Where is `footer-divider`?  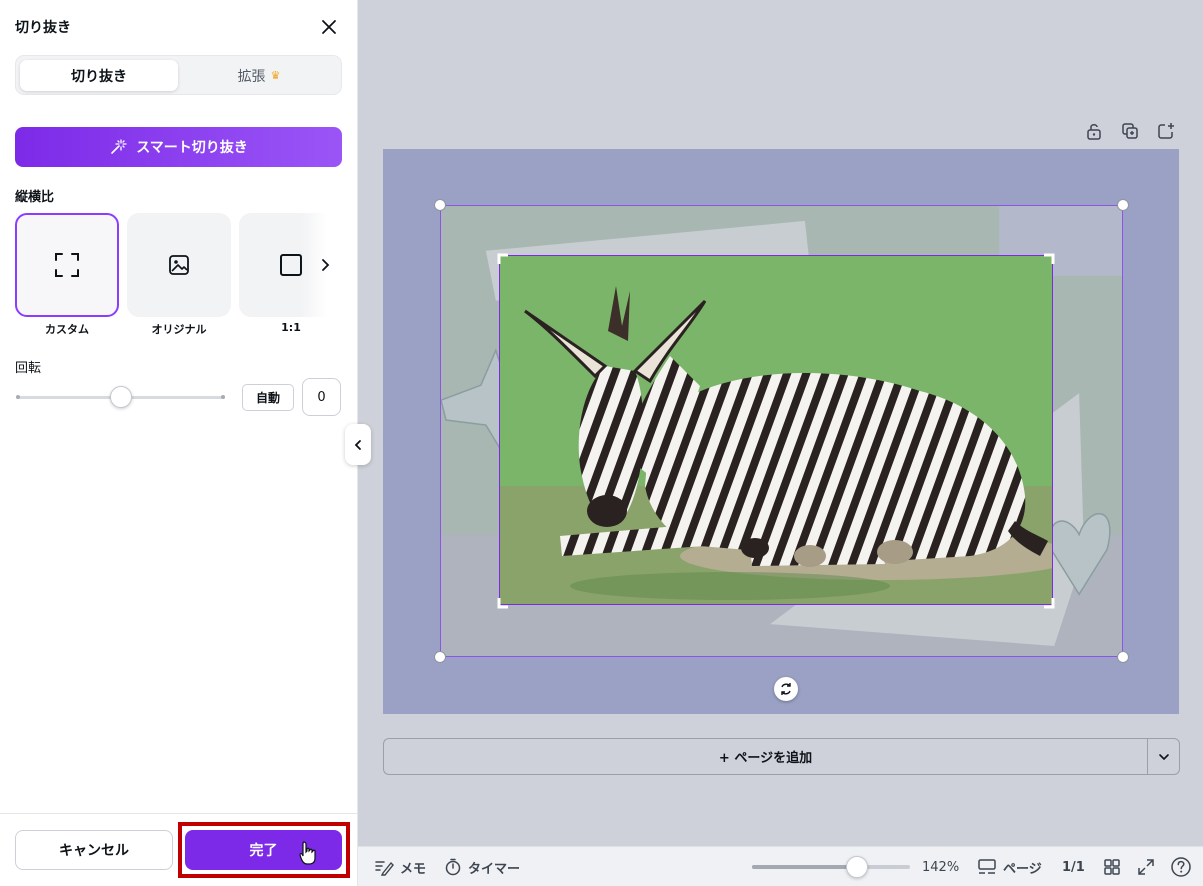
footer-divider is located at coordinates (178, 813).